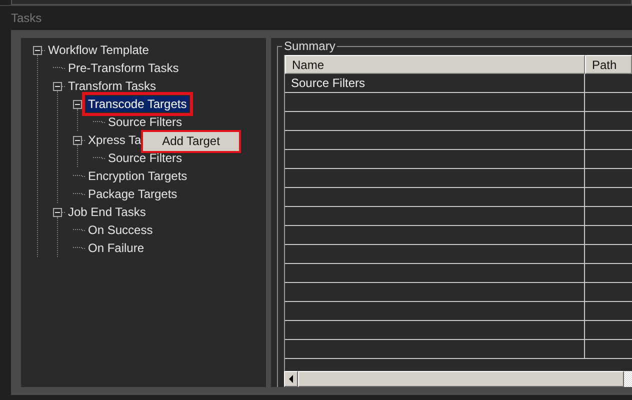 This screenshot has width=632, height=400. Describe the element at coordinates (98, 50) in the screenshot. I see `tree-item: Workflow Template` at that location.